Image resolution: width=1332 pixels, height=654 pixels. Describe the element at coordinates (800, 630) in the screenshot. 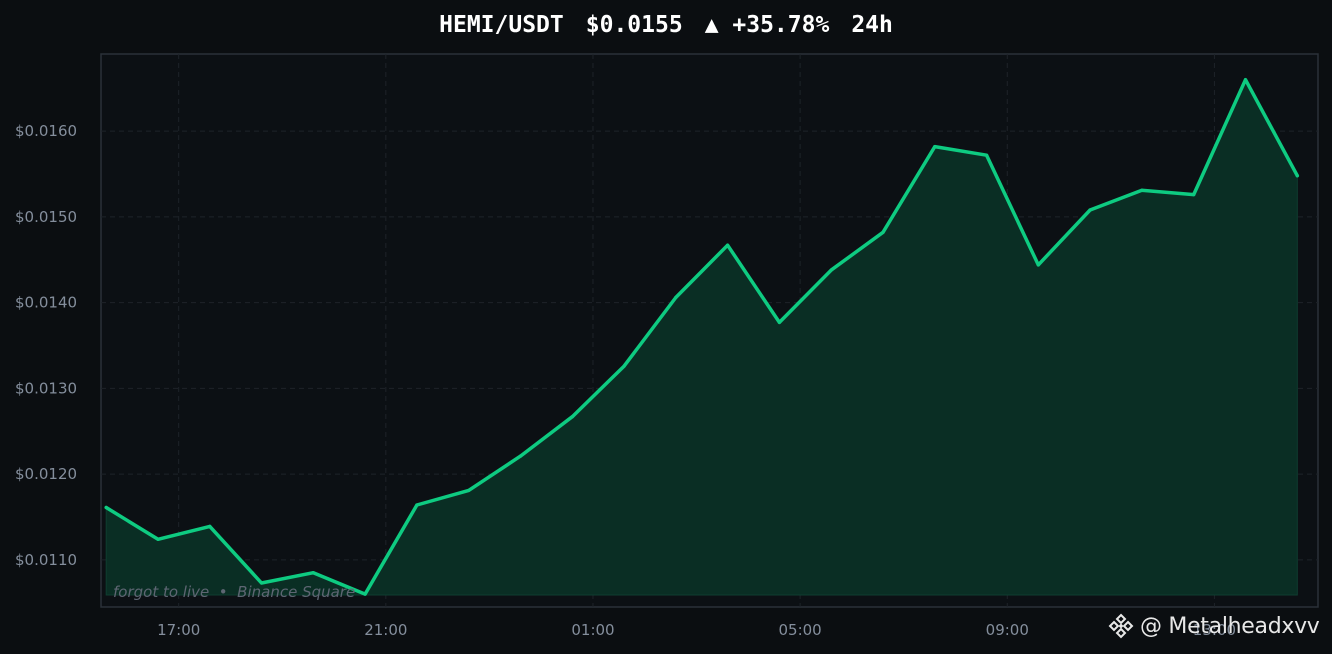

I see `x-tick-label: 05:00` at that location.